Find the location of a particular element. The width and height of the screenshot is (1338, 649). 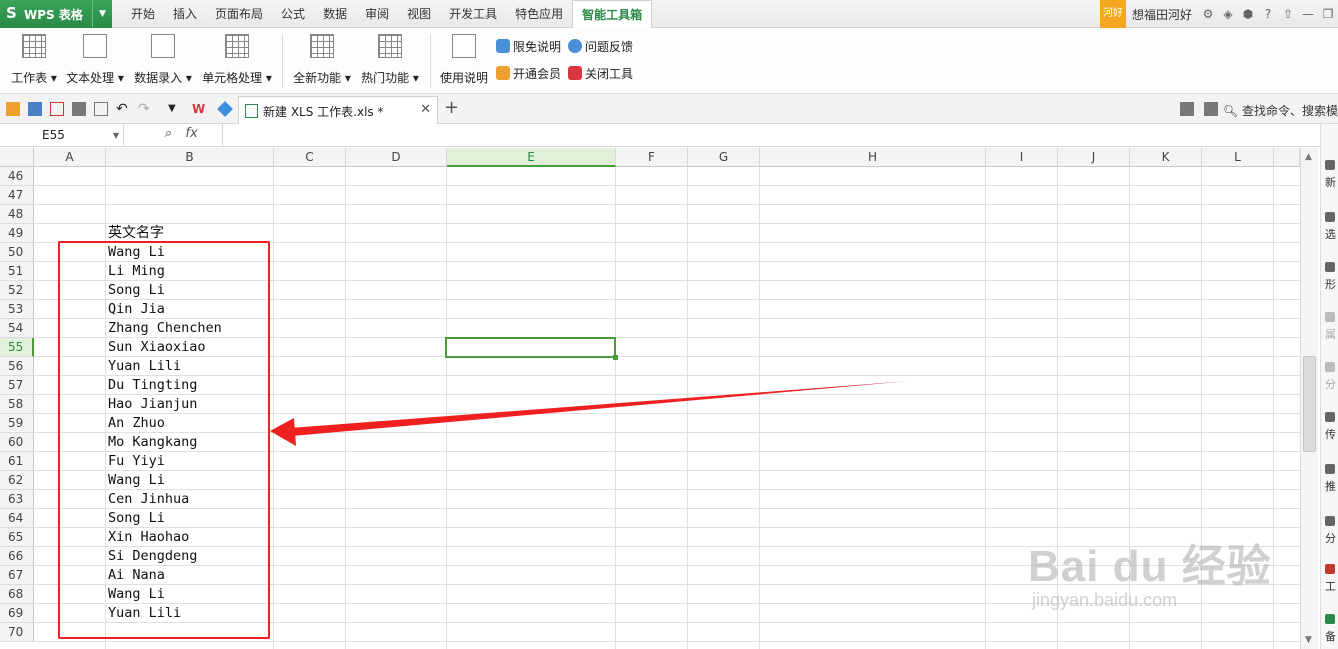

row-header: 47 is located at coordinates (17, 195).